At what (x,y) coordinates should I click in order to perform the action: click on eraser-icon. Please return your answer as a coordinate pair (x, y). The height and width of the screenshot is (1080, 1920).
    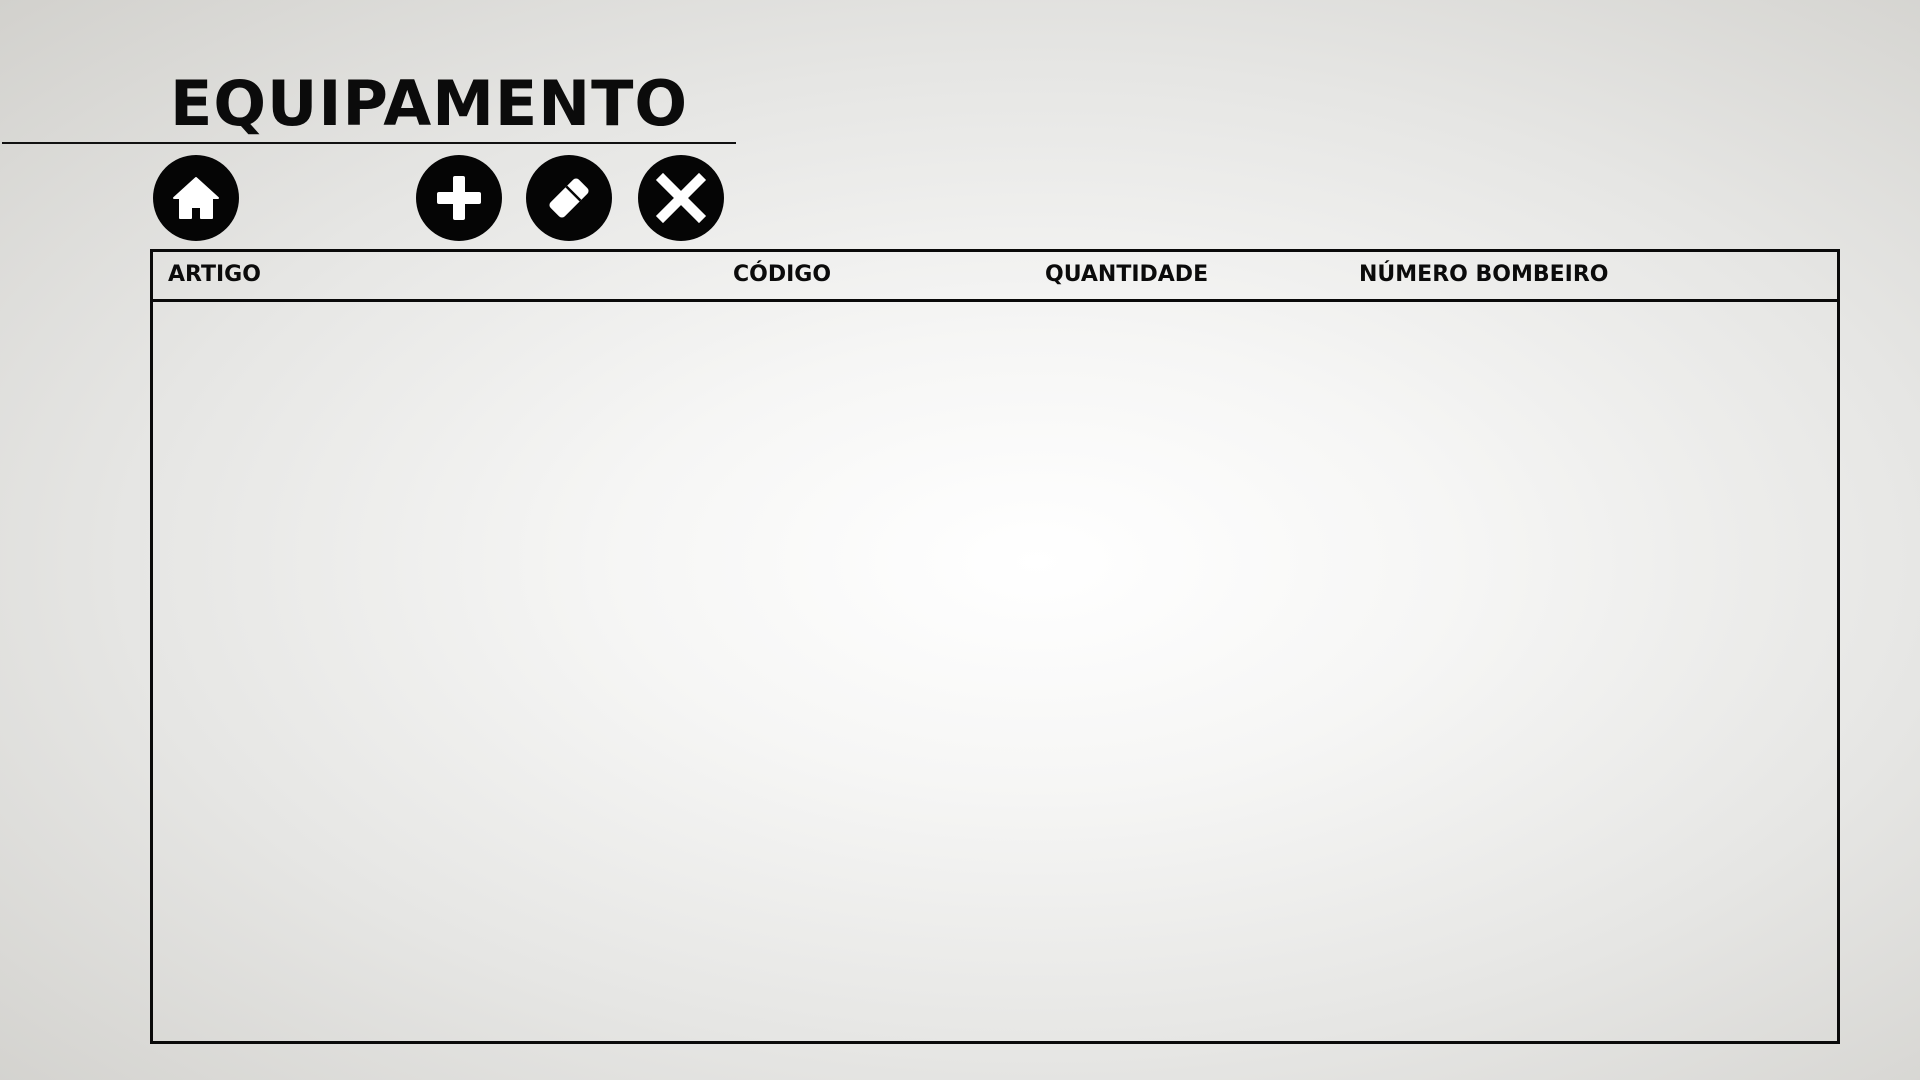
    Looking at the image, I should click on (569, 198).